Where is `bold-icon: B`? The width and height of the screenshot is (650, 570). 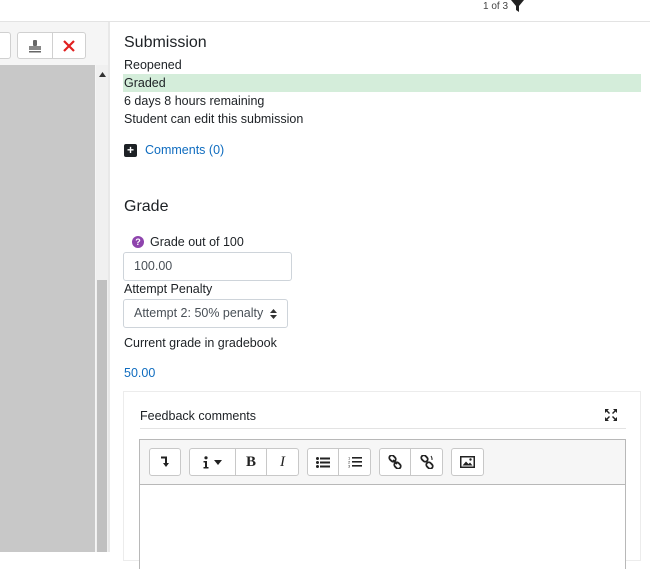 bold-icon: B is located at coordinates (250, 461).